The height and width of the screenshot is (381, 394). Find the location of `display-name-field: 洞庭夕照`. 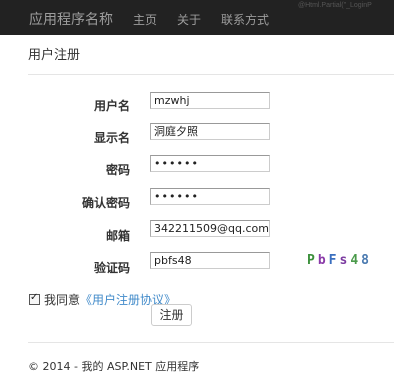

display-name-field: 洞庭夕照 is located at coordinates (210, 131).